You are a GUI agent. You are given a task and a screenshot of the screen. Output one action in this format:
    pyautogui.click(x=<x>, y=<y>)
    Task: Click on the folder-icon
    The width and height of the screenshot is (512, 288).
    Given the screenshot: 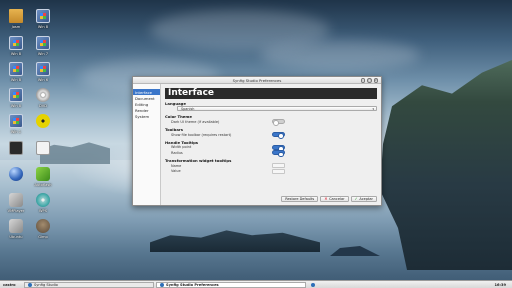 What is the action you would take?
    pyautogui.click(x=16, y=16)
    